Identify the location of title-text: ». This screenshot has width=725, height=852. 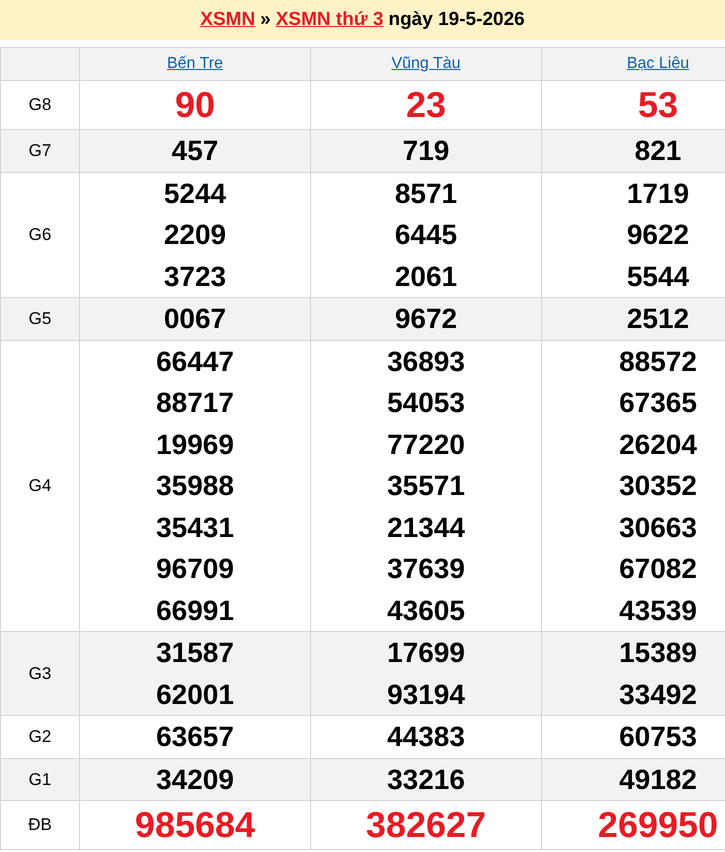
(265, 20).